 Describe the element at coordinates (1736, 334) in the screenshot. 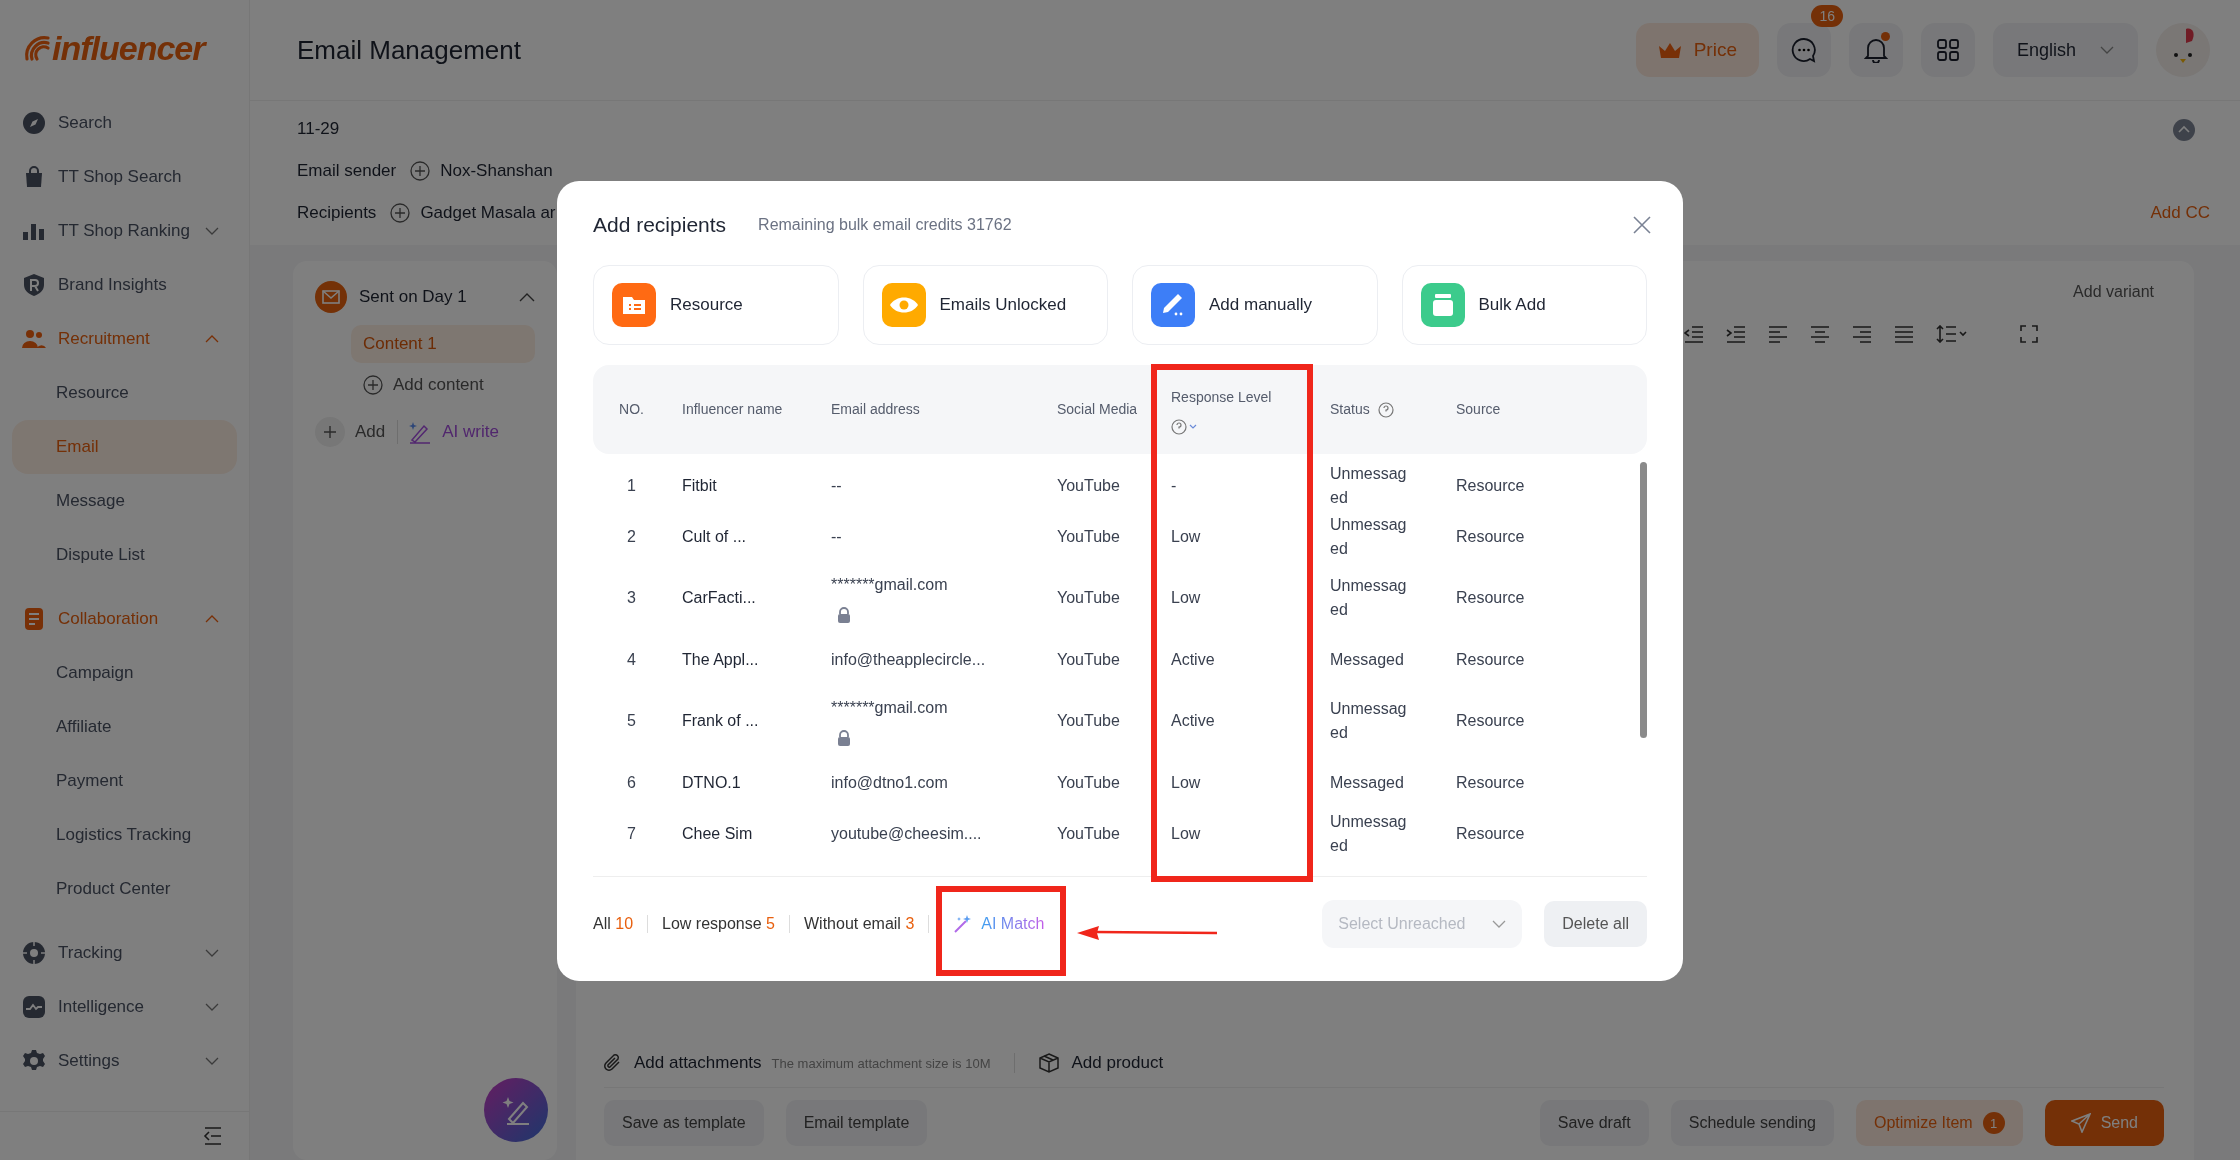

I see `indent-icon` at that location.